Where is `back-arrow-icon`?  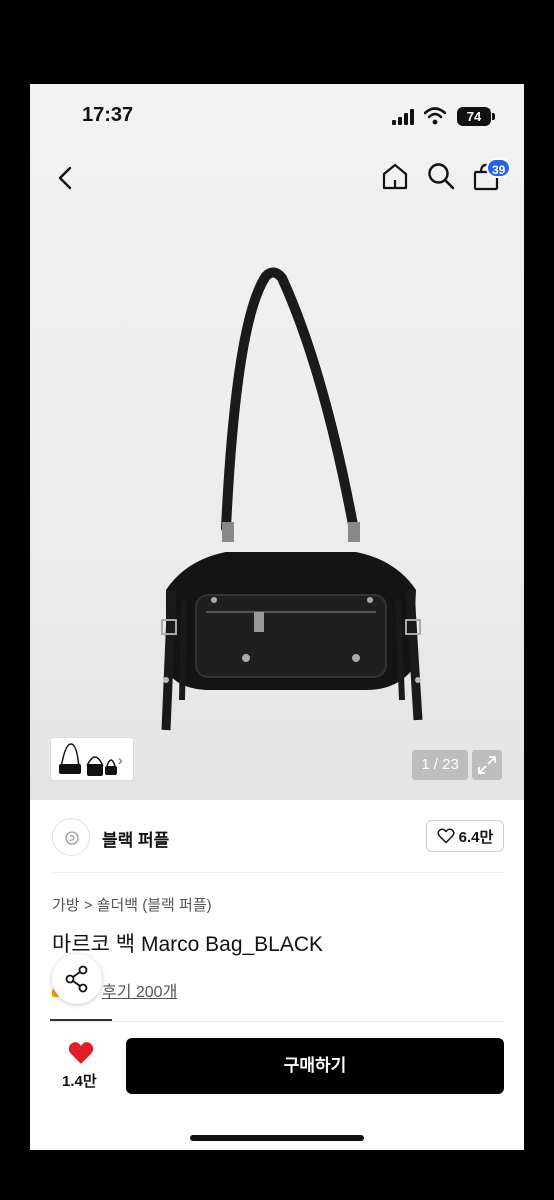 back-arrow-icon is located at coordinates (66, 178).